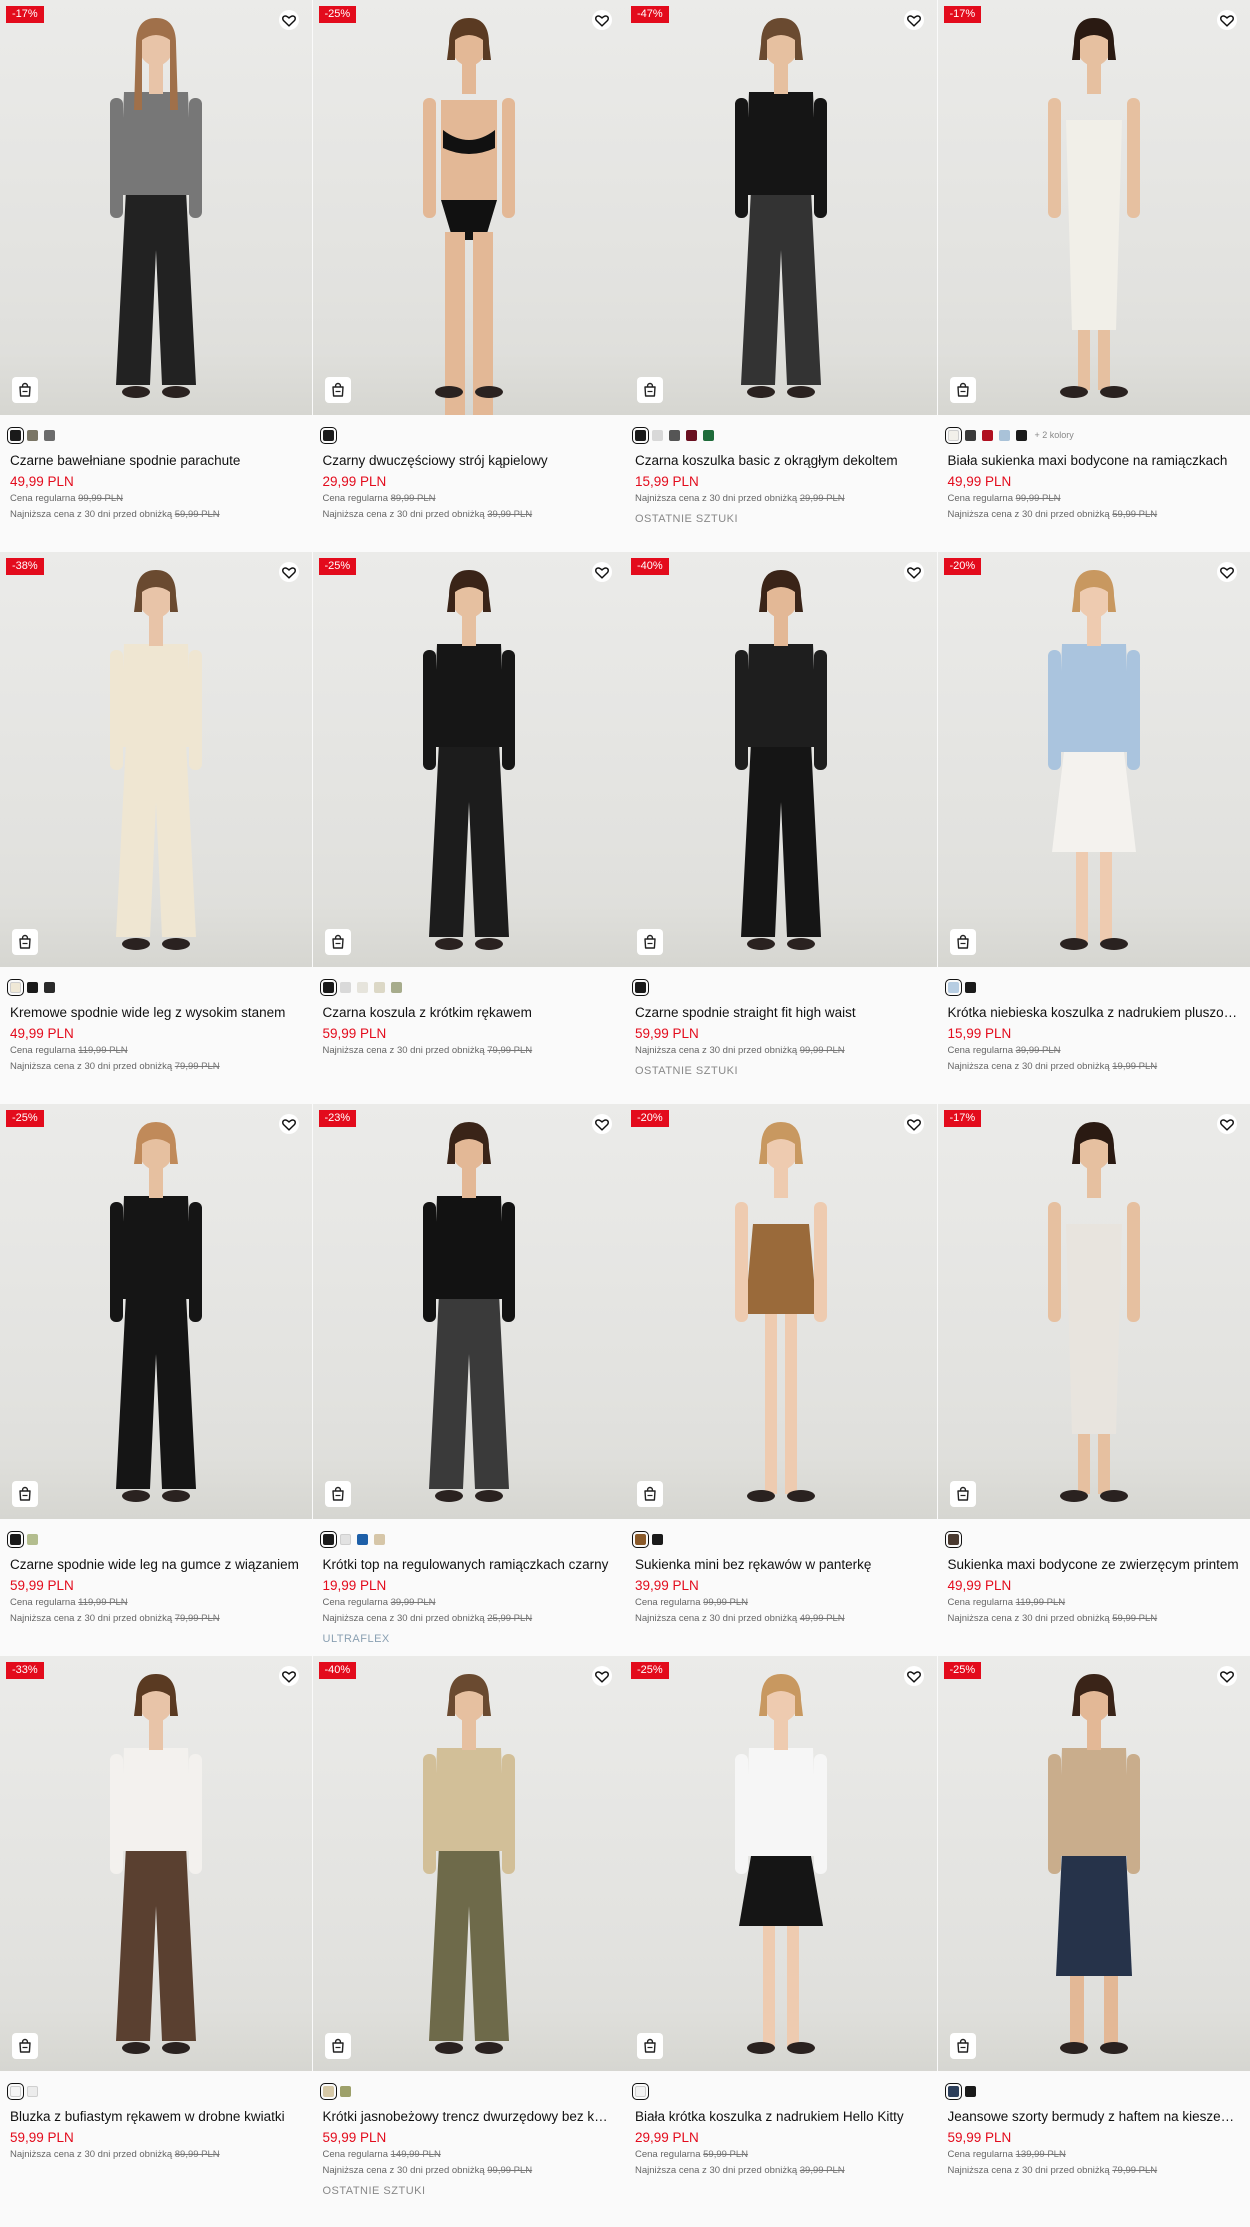  I want to click on product-name: Czarna koszula z krótkim rękawem, so click(469, 1012).